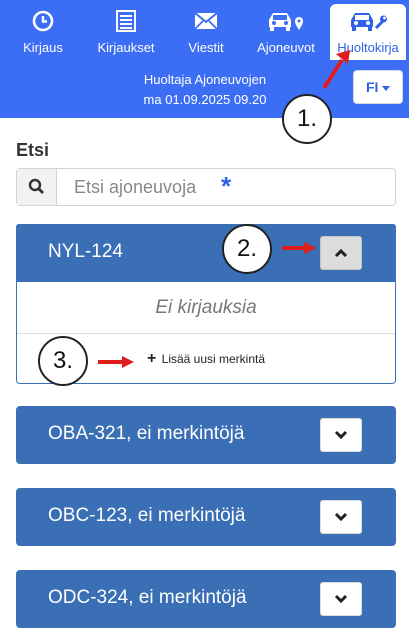  What do you see at coordinates (63, 361) in the screenshot?
I see `callout-3: 3.` at bounding box center [63, 361].